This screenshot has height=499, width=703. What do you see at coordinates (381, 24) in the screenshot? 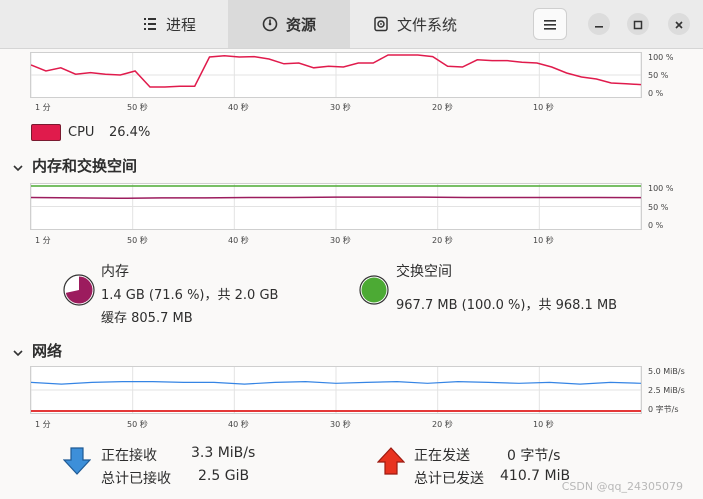
I see `disk-icon` at bounding box center [381, 24].